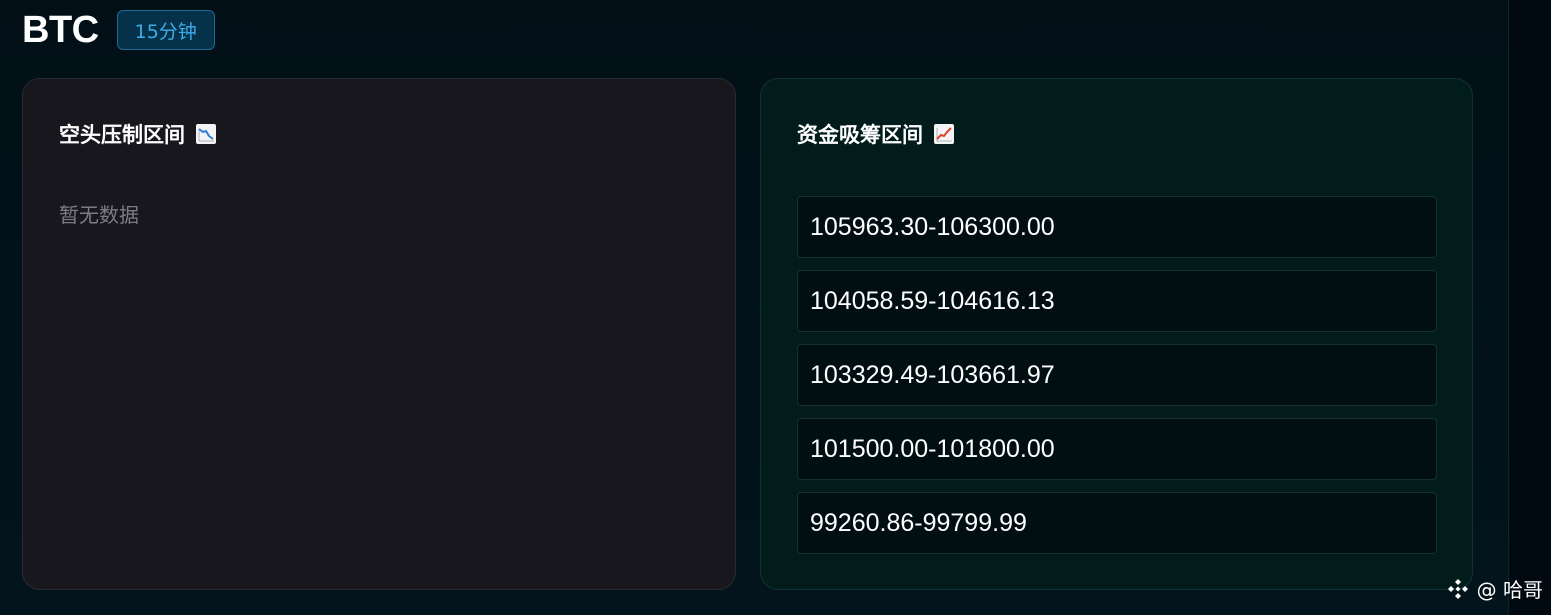 The image size is (1551, 615). Describe the element at coordinates (1458, 589) in the screenshot. I see `binance-logo-icon` at that location.